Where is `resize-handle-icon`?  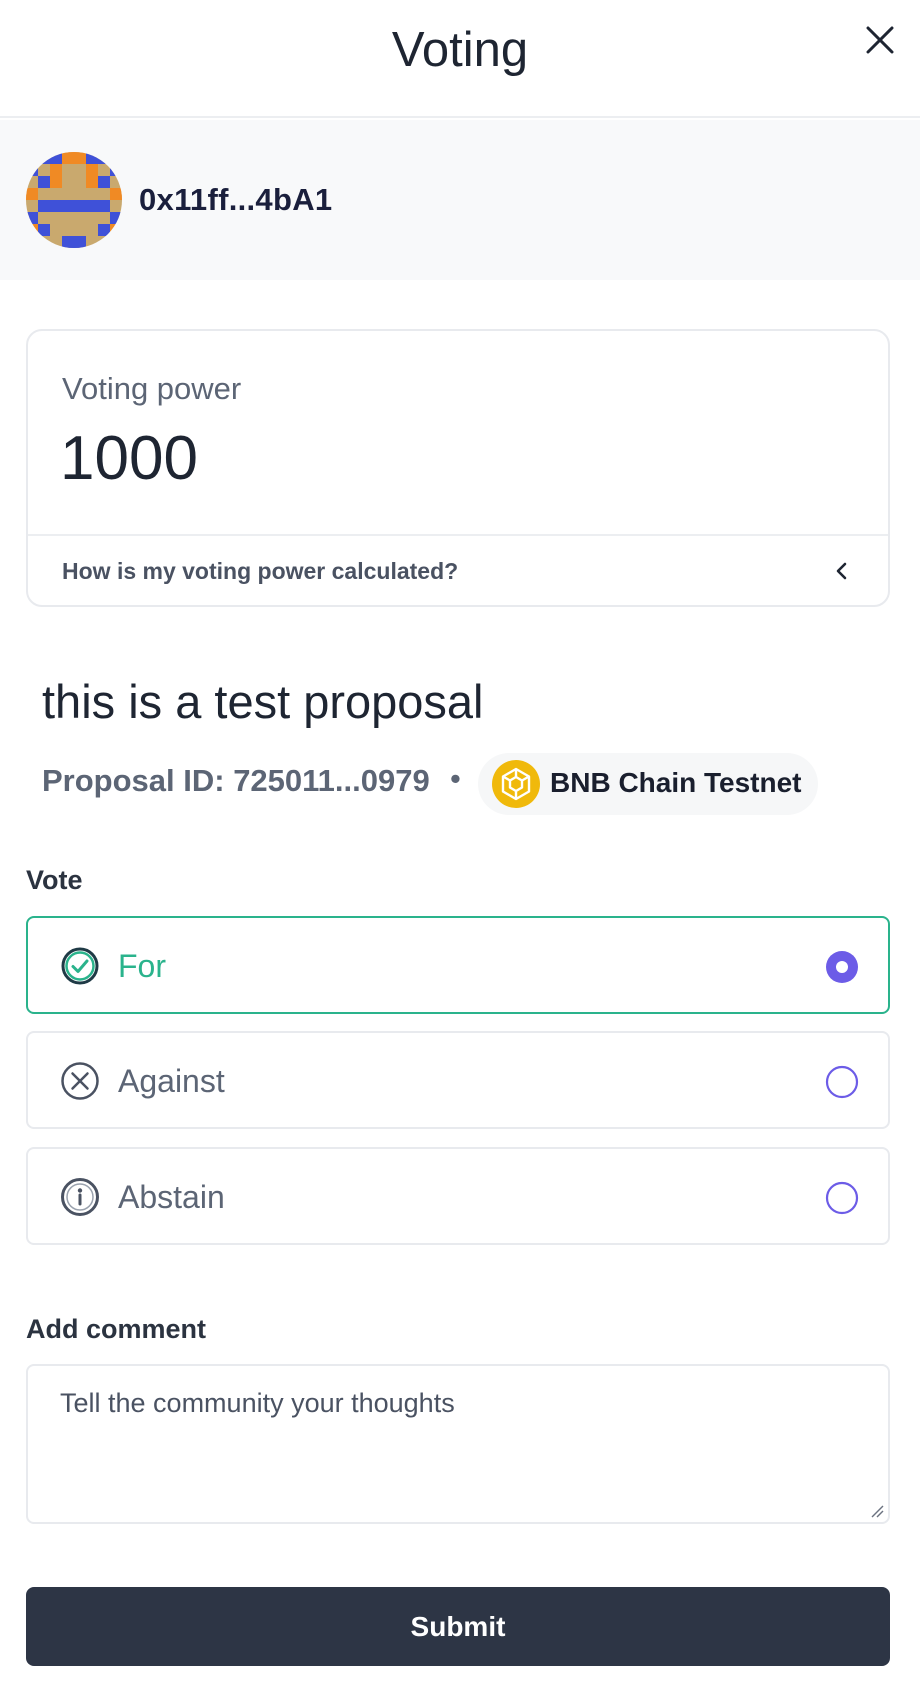 resize-handle-icon is located at coordinates (877, 1511).